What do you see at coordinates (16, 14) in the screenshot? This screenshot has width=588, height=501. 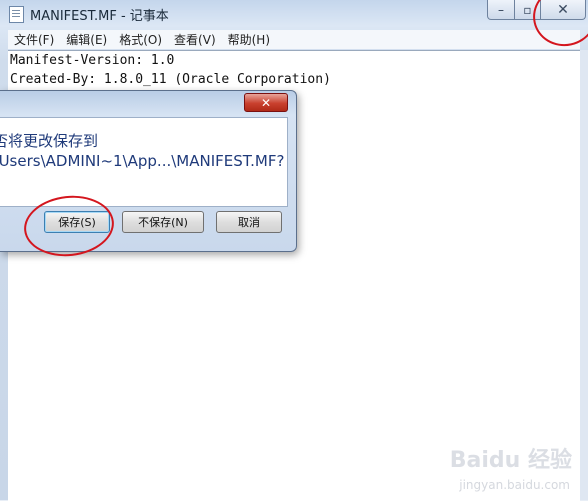 I see `notepad-icon` at bounding box center [16, 14].